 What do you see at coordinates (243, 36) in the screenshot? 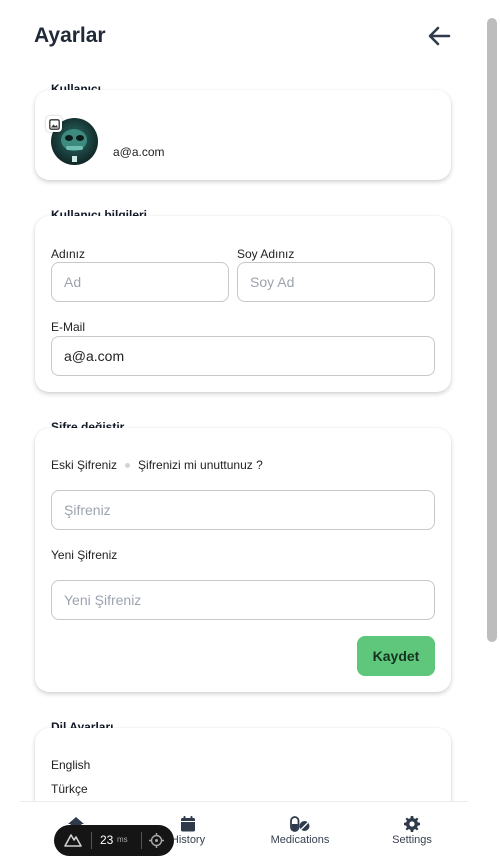
I see `header: Ayarlar` at bounding box center [243, 36].